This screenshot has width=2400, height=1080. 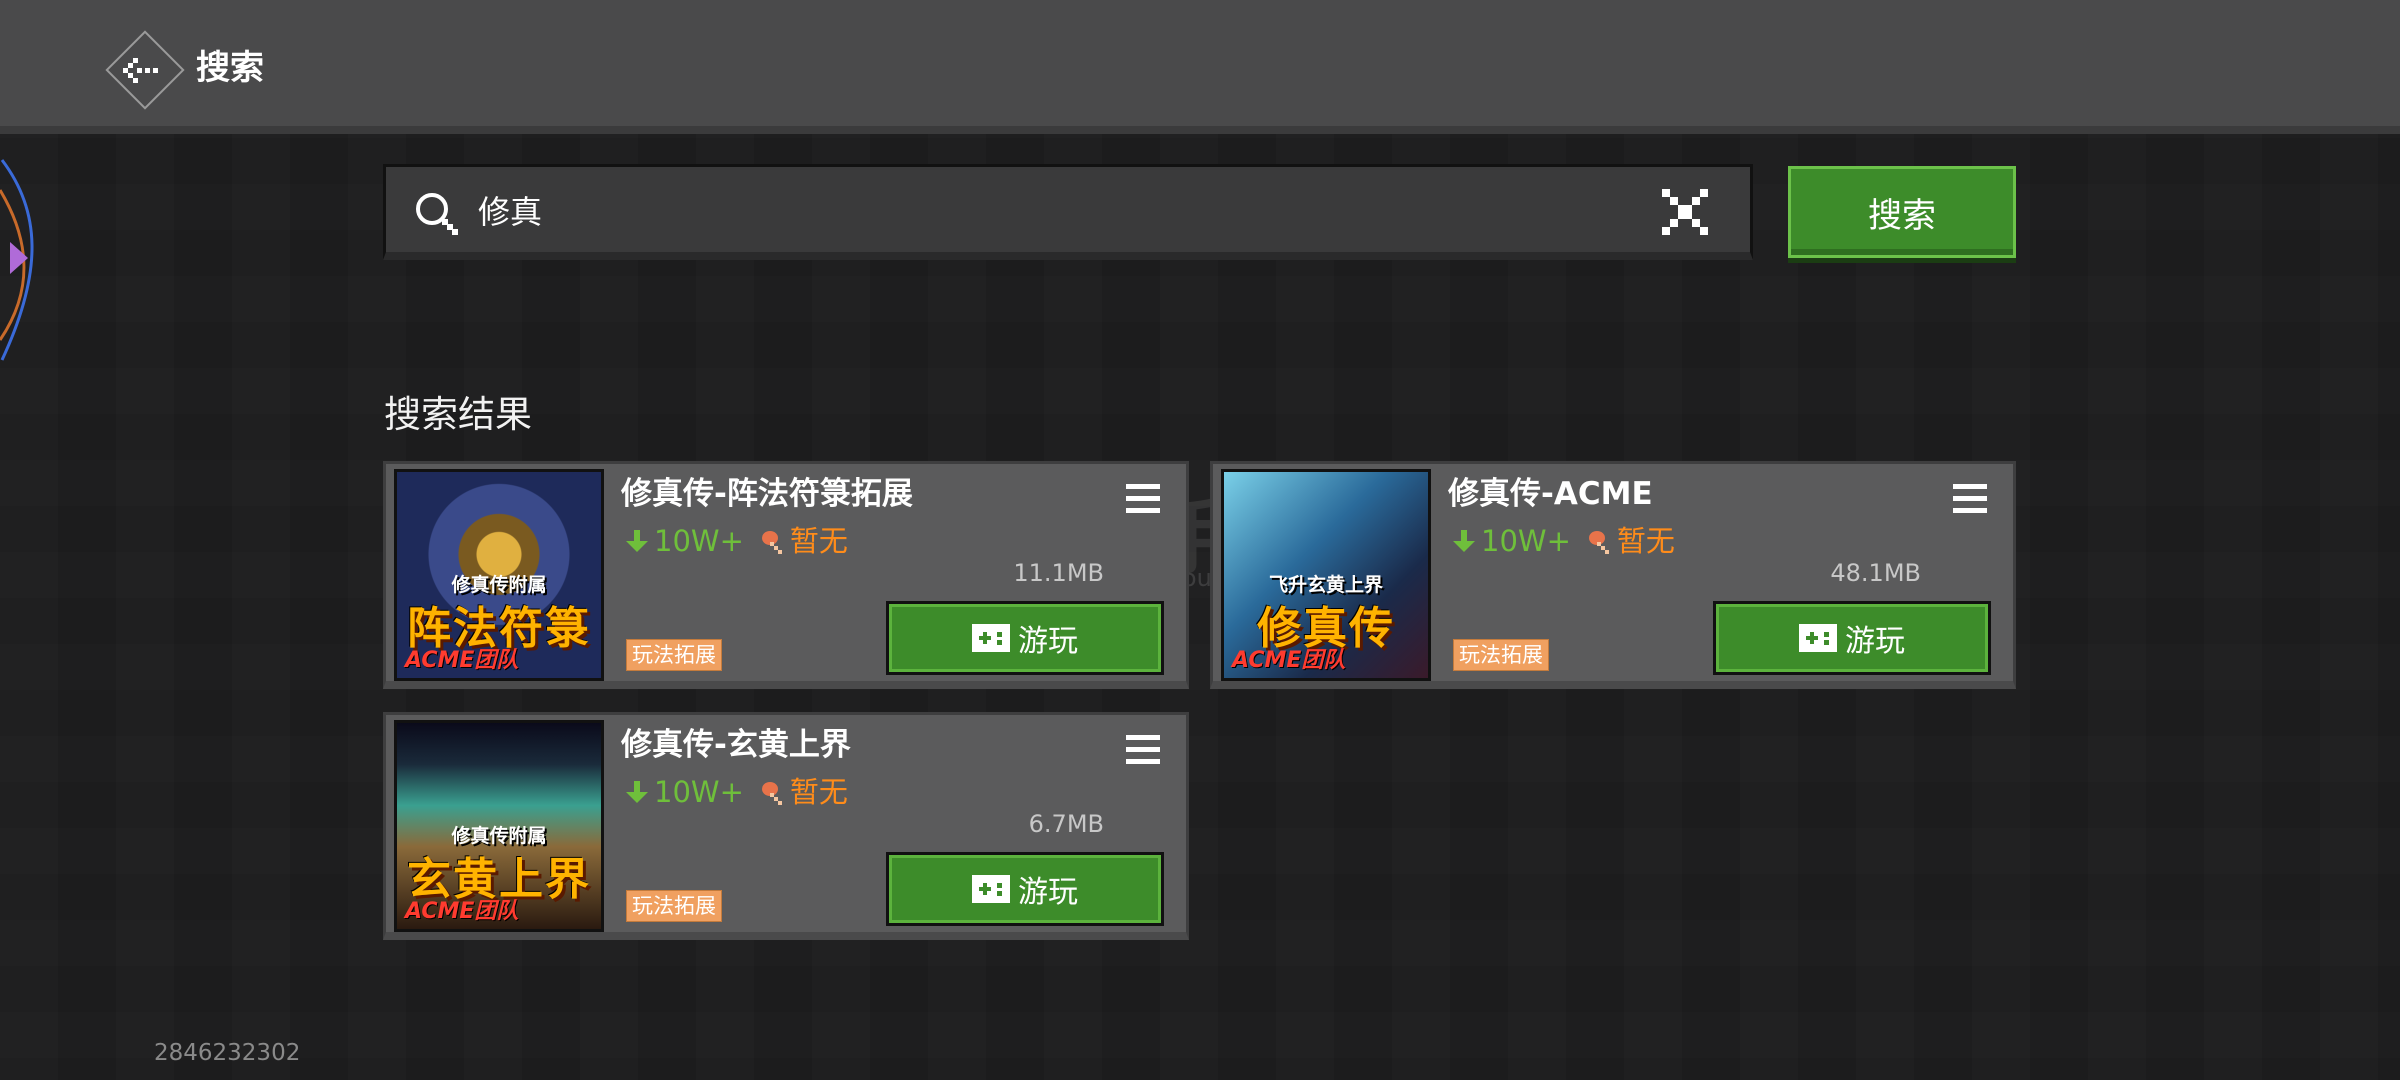 I want to click on user-id: 2846232302, so click(x=227, y=1053).